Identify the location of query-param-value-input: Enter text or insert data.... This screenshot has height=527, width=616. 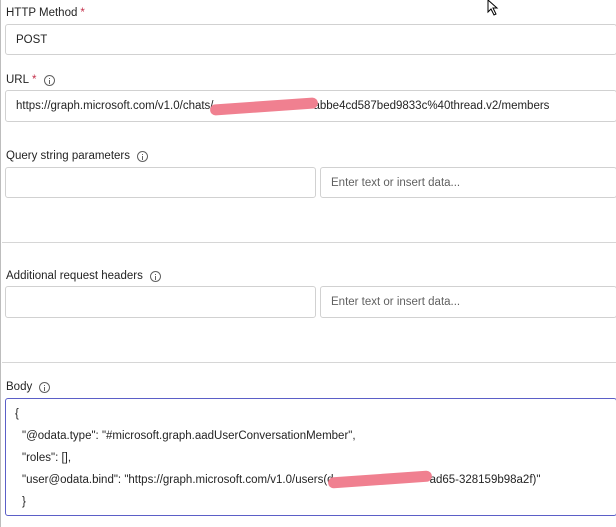
(468, 182).